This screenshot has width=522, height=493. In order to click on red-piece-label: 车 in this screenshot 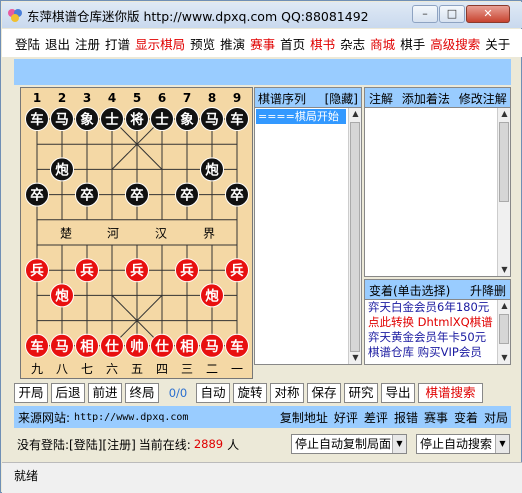, I will do `click(37, 346)`.